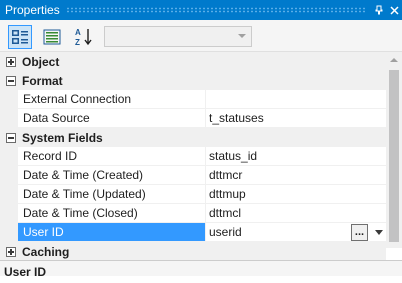 The image size is (402, 283). I want to click on property-row-date-closed: Date & Time (Closed) dttmcl, so click(193, 213).